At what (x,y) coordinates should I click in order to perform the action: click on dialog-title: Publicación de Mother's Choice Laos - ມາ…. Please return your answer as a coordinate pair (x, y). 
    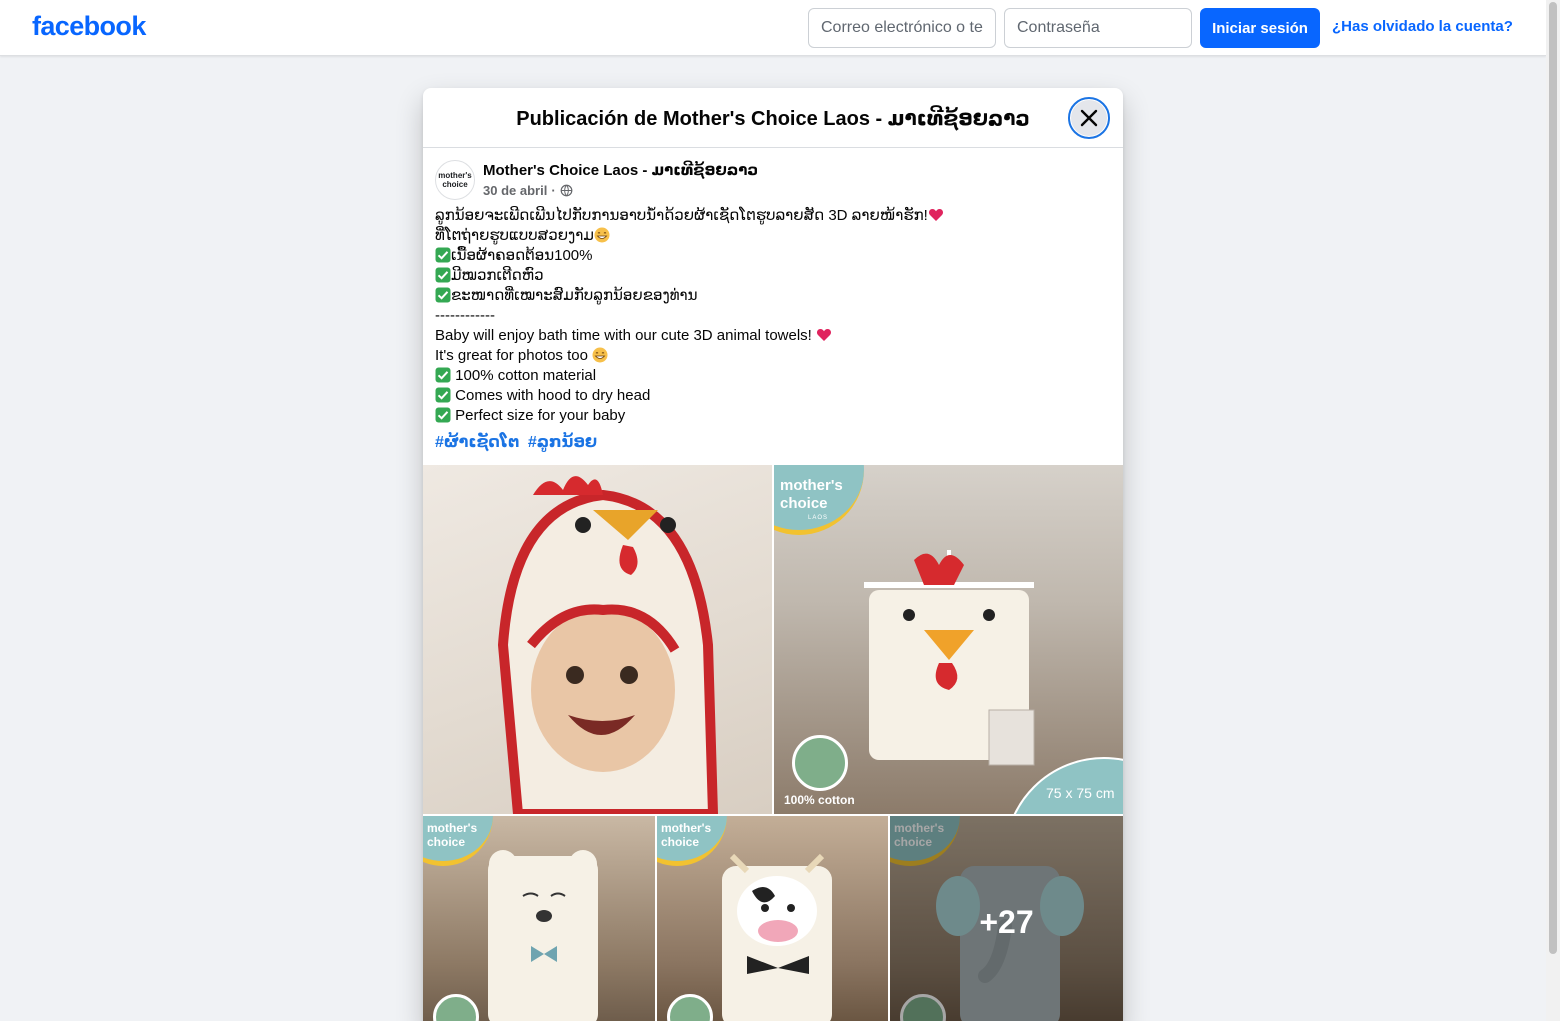
    Looking at the image, I should click on (773, 119).